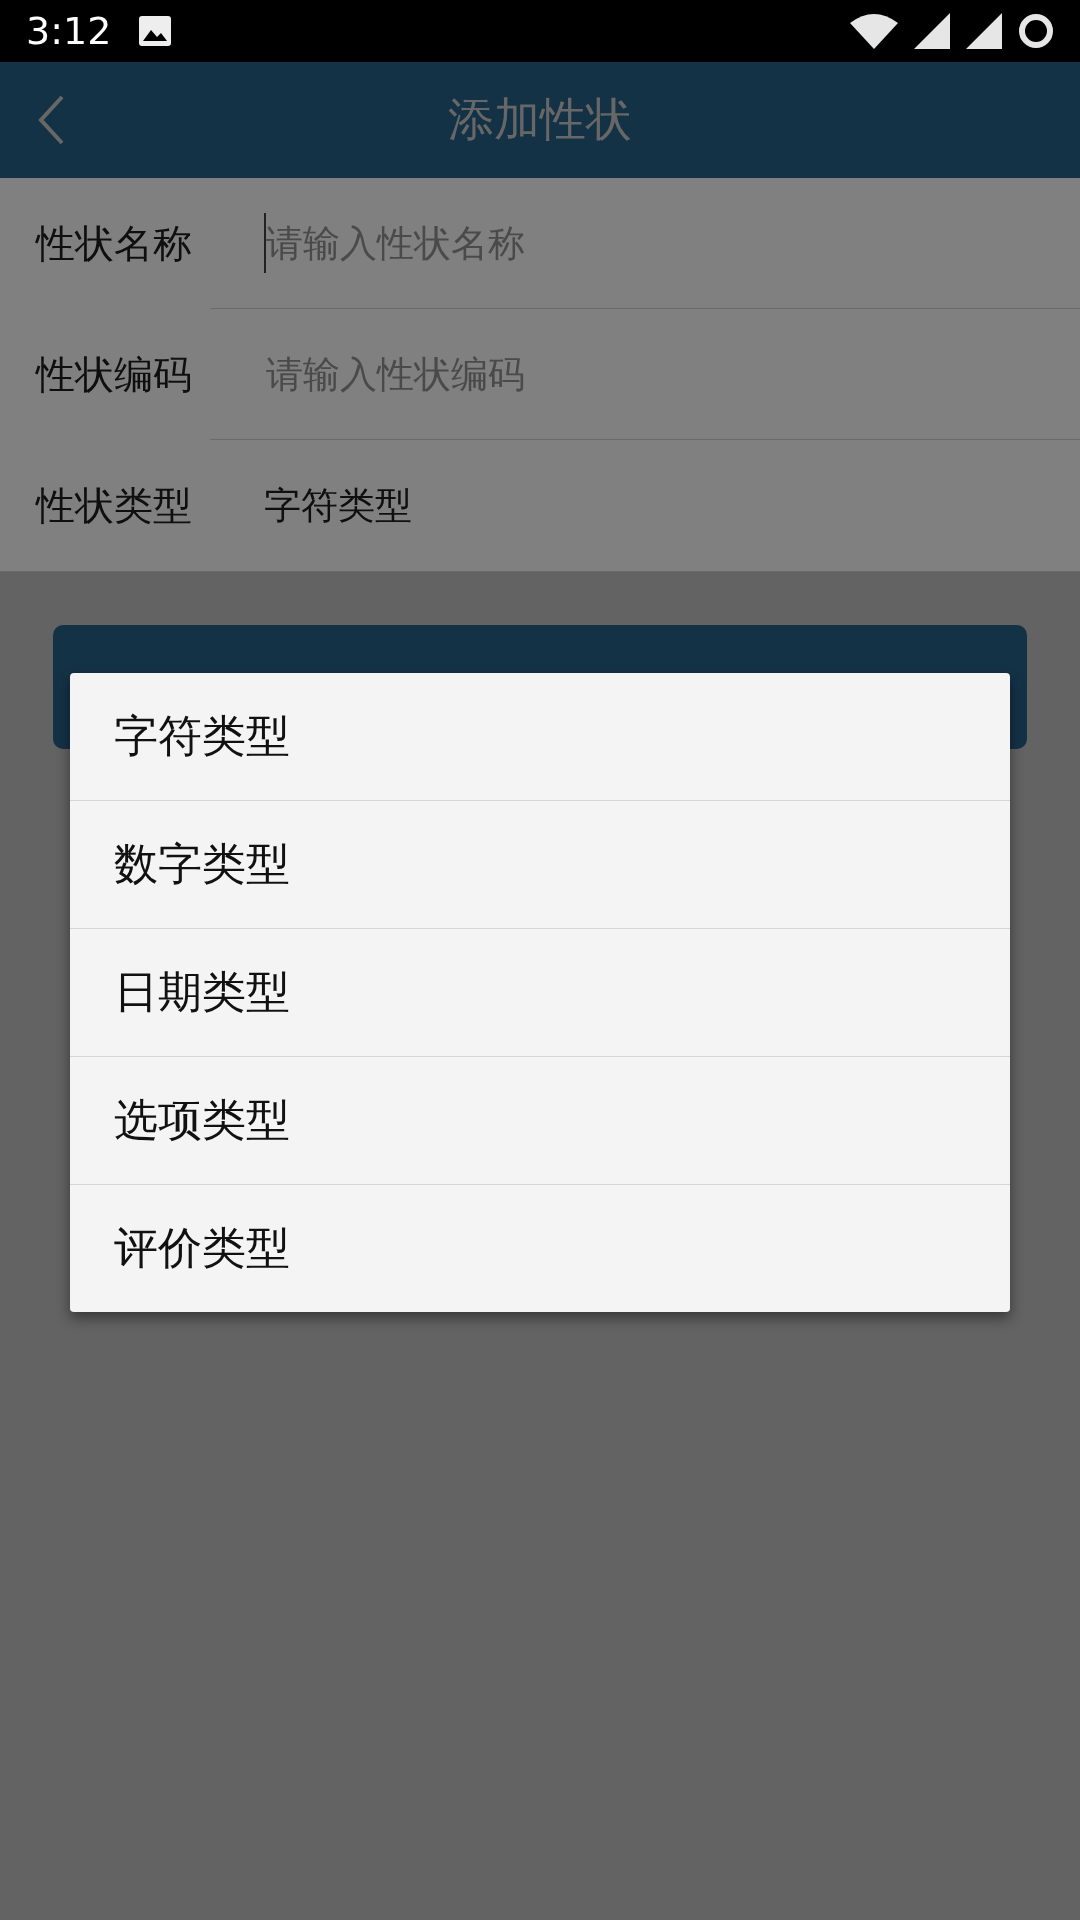 The width and height of the screenshot is (1080, 1920). Describe the element at coordinates (540, 119) in the screenshot. I see `page-title: 添加性状` at that location.